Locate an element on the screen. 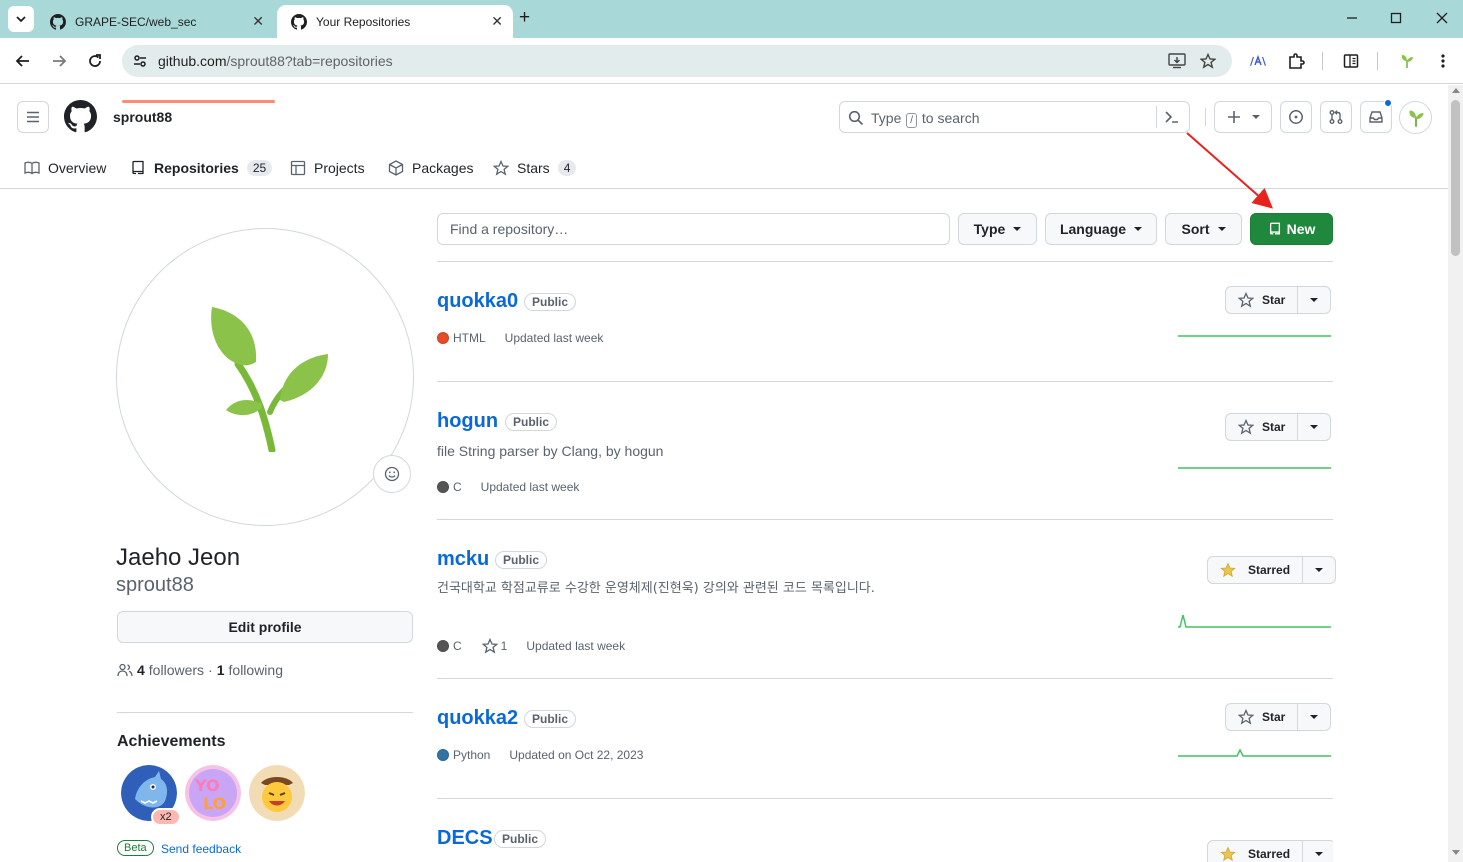 The image size is (1463, 862). minimize-icon is located at coordinates (1352, 18).